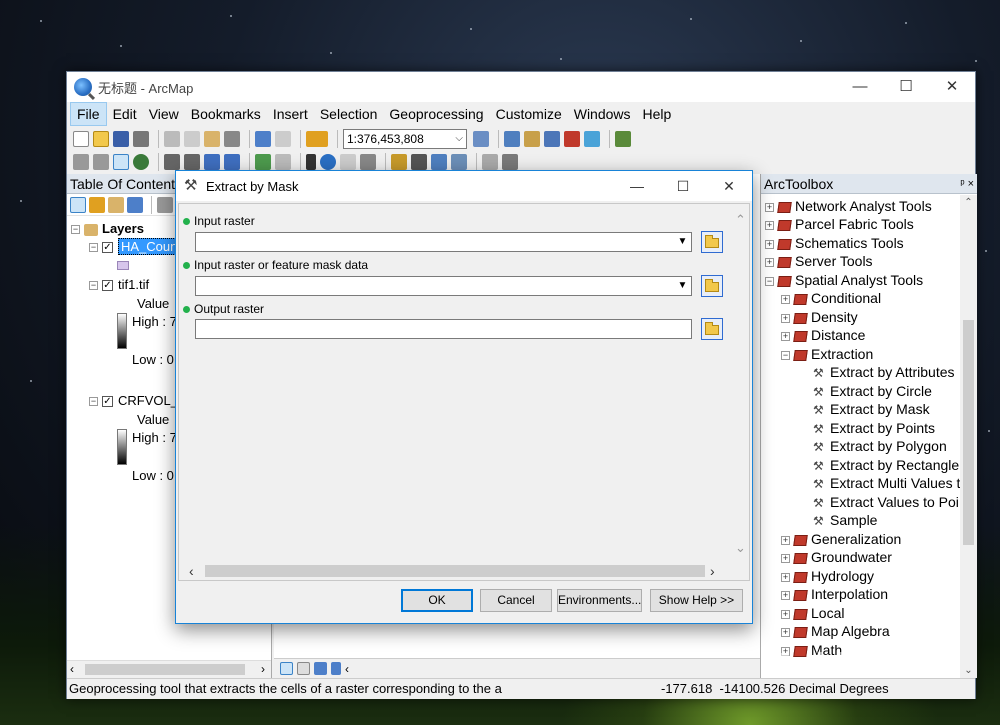 This screenshot has width=1000, height=725. Describe the element at coordinates (839, 224) in the screenshot. I see `toolset-parcel-fabric: + Parcel Fabric Tools` at that location.